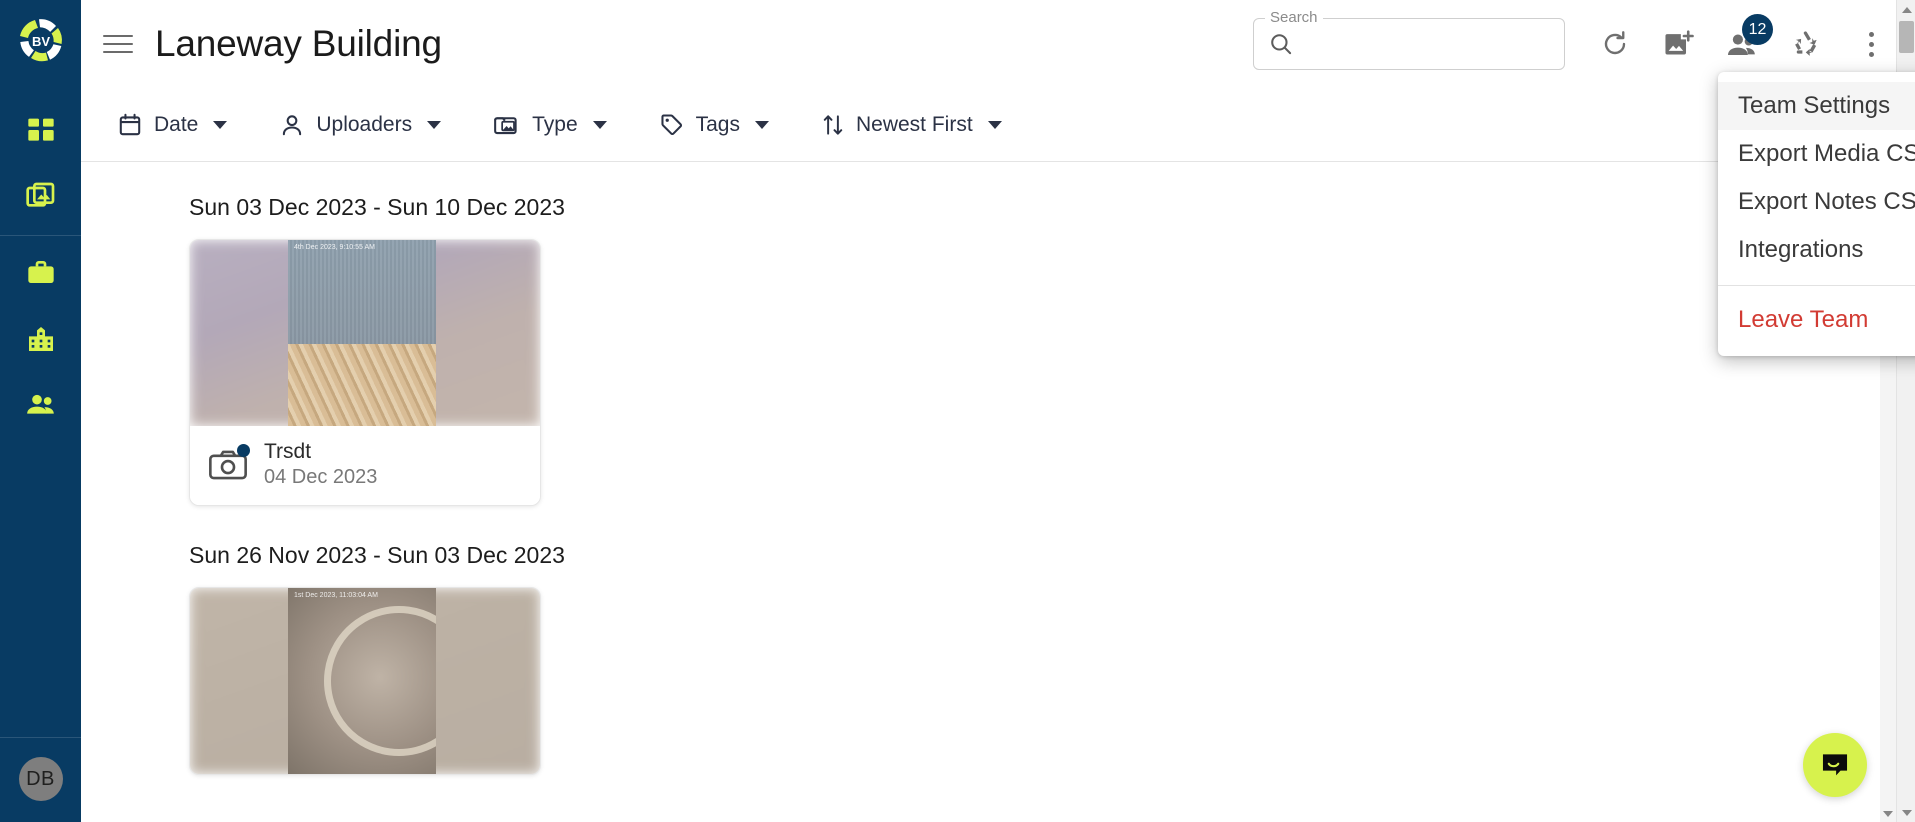 The height and width of the screenshot is (822, 1915). I want to click on app-header: Laneway Building Search 12, so click(998, 44).